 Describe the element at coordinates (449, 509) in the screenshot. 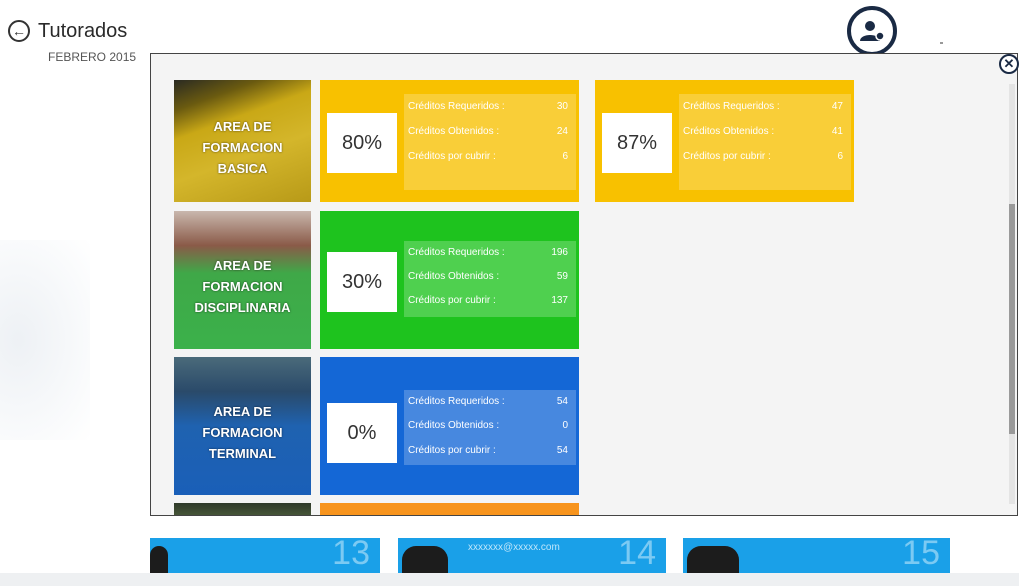

I see `credit-tile-partial` at that location.